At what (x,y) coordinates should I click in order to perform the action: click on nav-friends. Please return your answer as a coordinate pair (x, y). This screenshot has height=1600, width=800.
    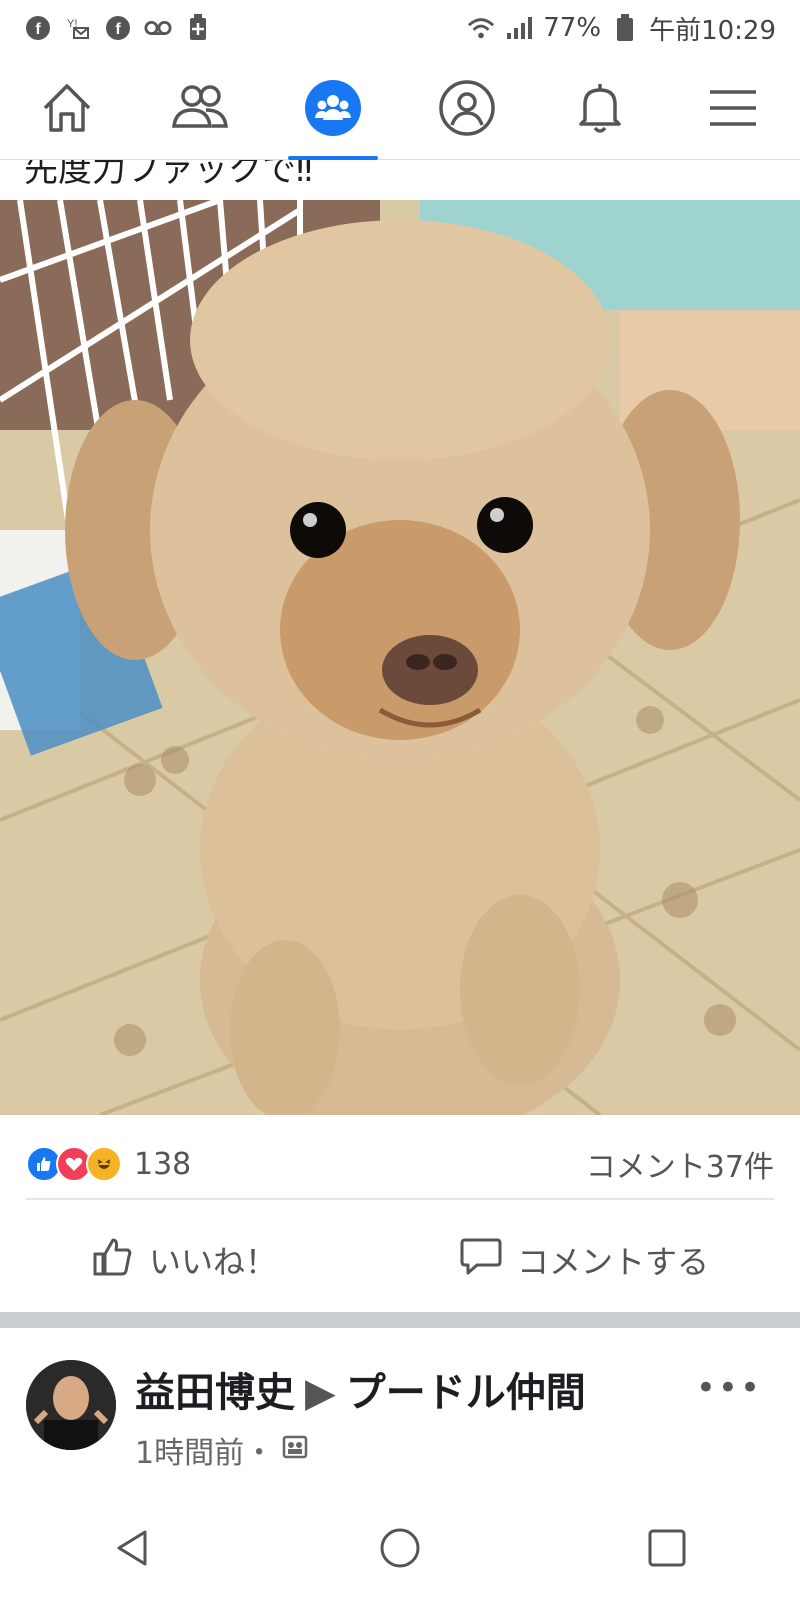
    Looking at the image, I should click on (200, 108).